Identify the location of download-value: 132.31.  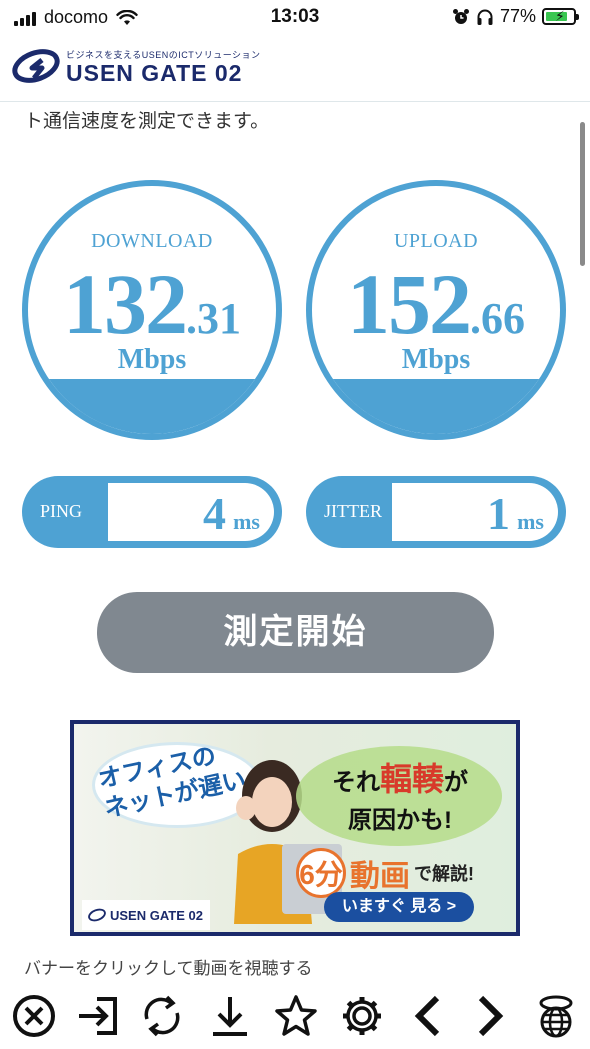
(152, 304).